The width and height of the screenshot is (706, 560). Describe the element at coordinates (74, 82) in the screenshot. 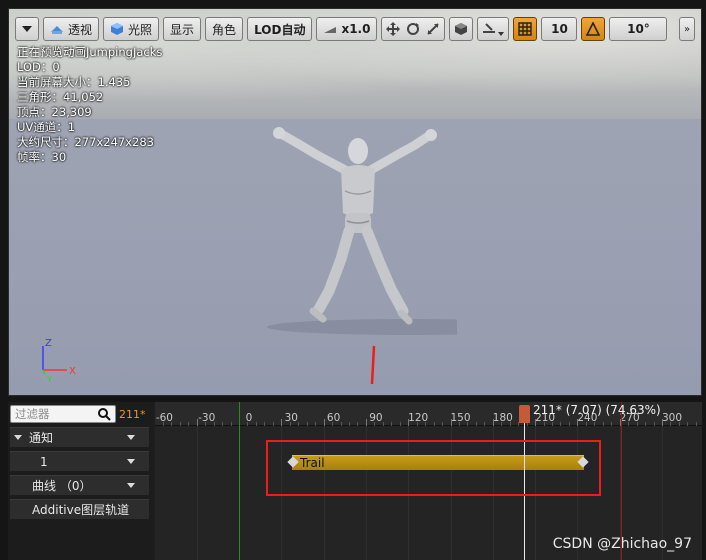

I see `stat-screen-size: 当前屏幕大小：1.435` at that location.